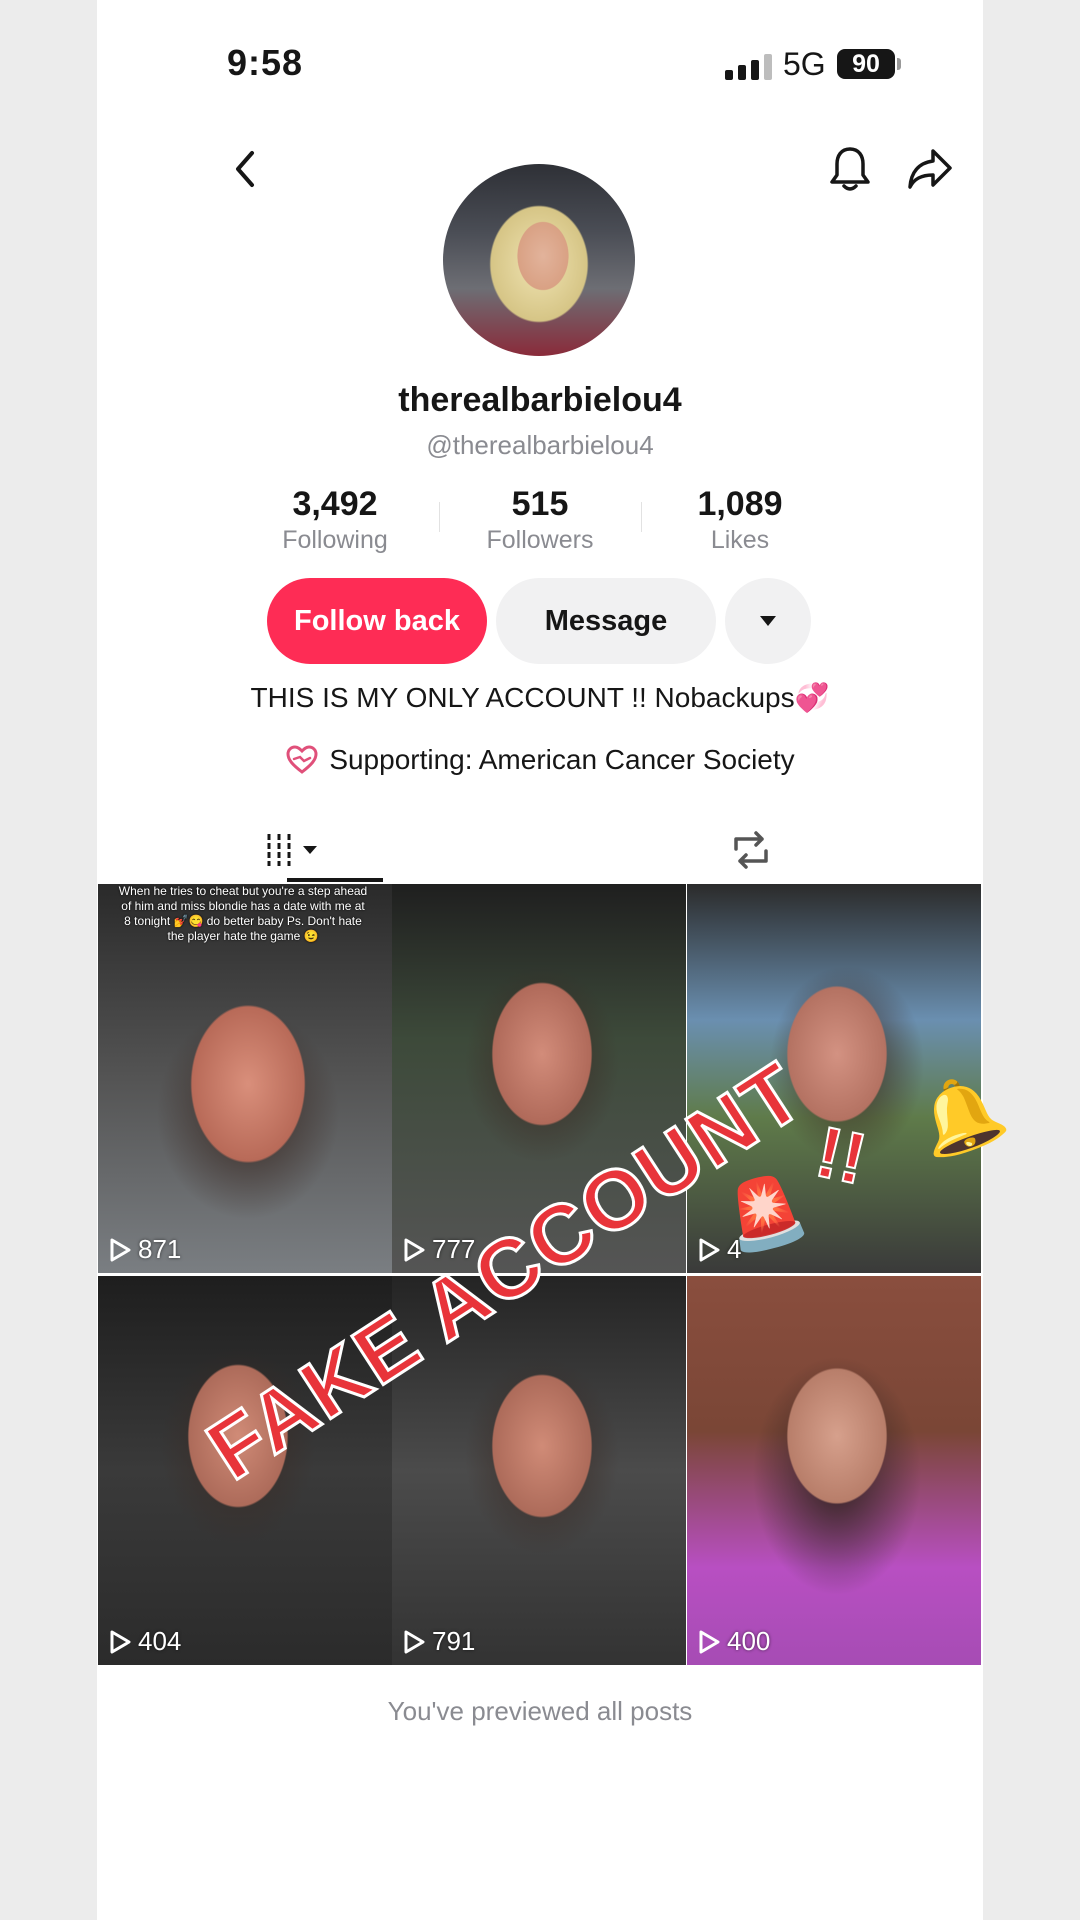 The image size is (1080, 1920). I want to click on battery-icon: 90, so click(866, 64).